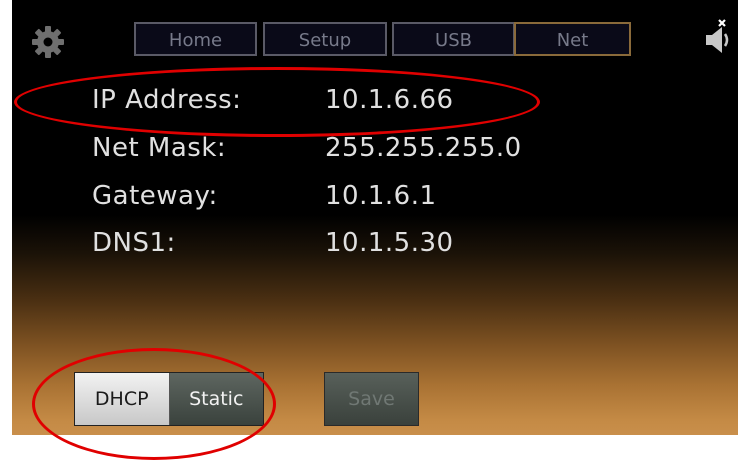 This screenshot has width=748, height=460. I want to click on net-mask-value: 255.255.255.0, so click(423, 148).